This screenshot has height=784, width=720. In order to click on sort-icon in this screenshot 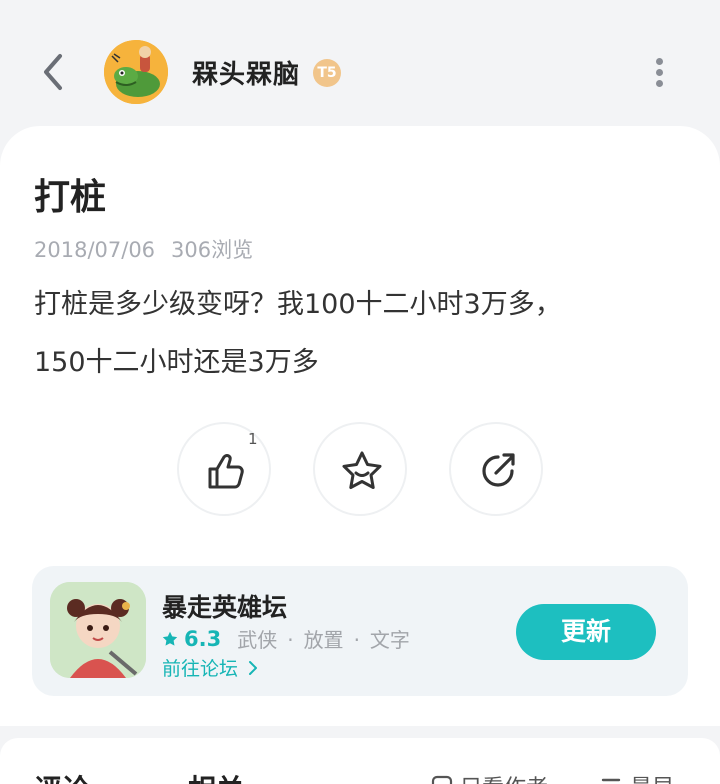, I will do `click(611, 780)`.